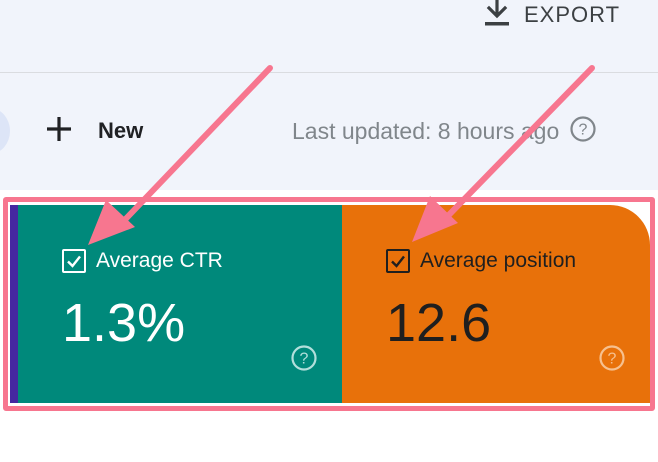  I want to click on help-icon: ?, so click(583, 131).